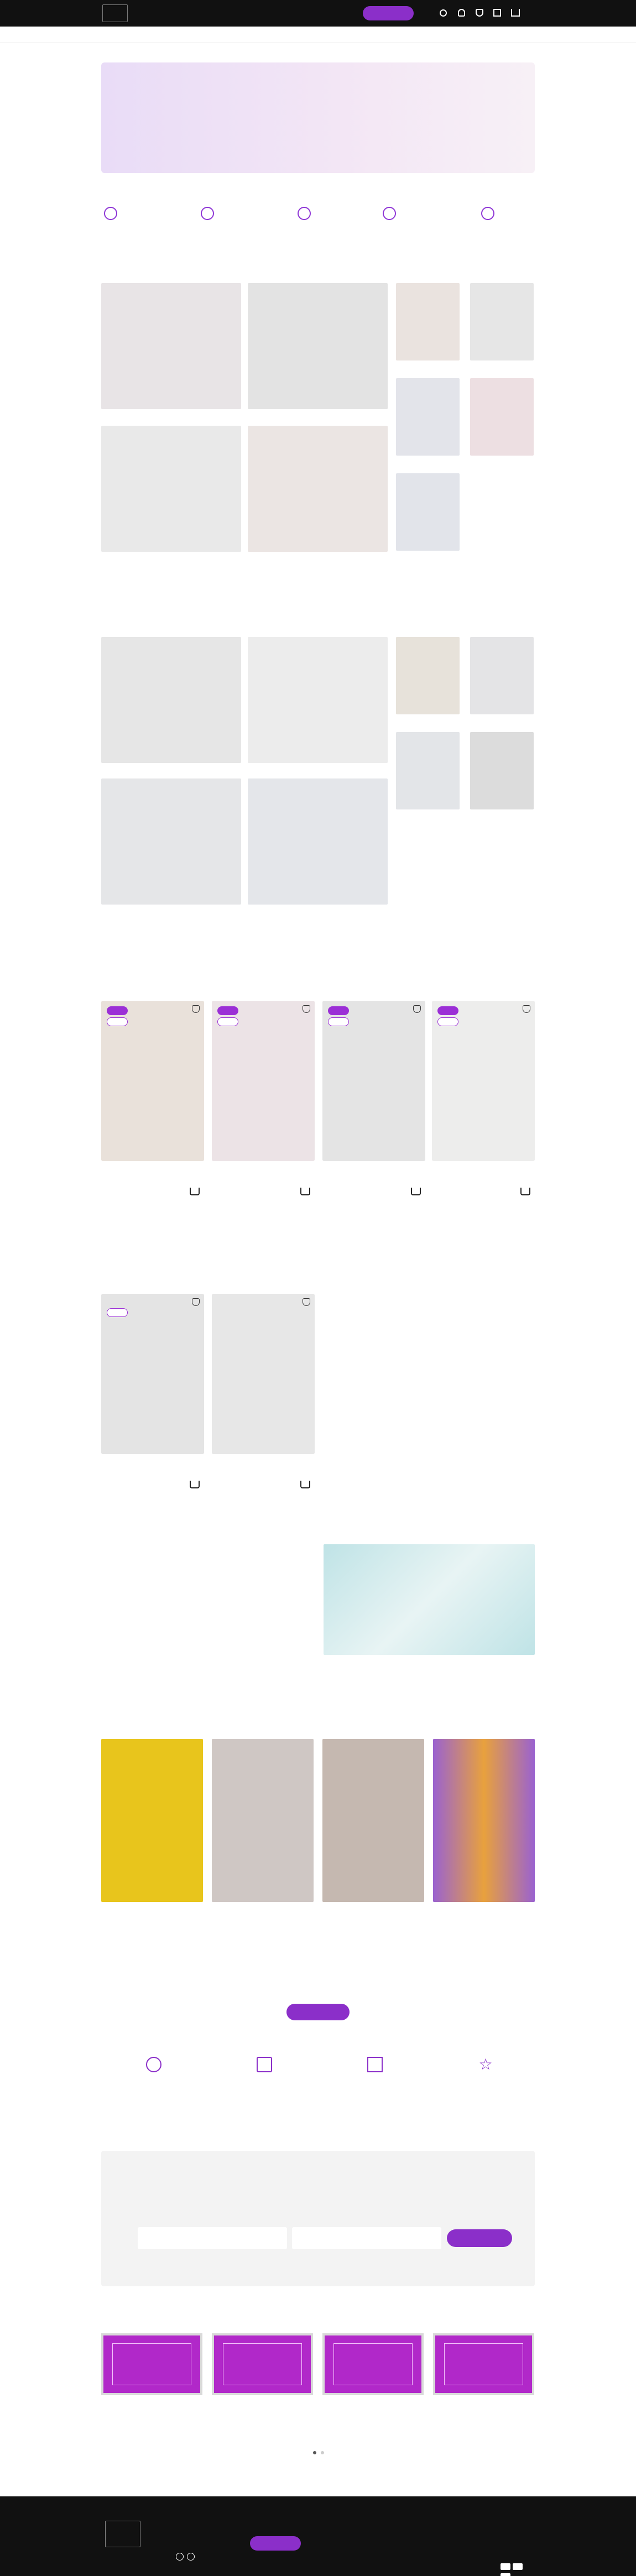 The image size is (636, 2576). Describe the element at coordinates (443, 13) in the screenshot. I see `search-icon` at that location.